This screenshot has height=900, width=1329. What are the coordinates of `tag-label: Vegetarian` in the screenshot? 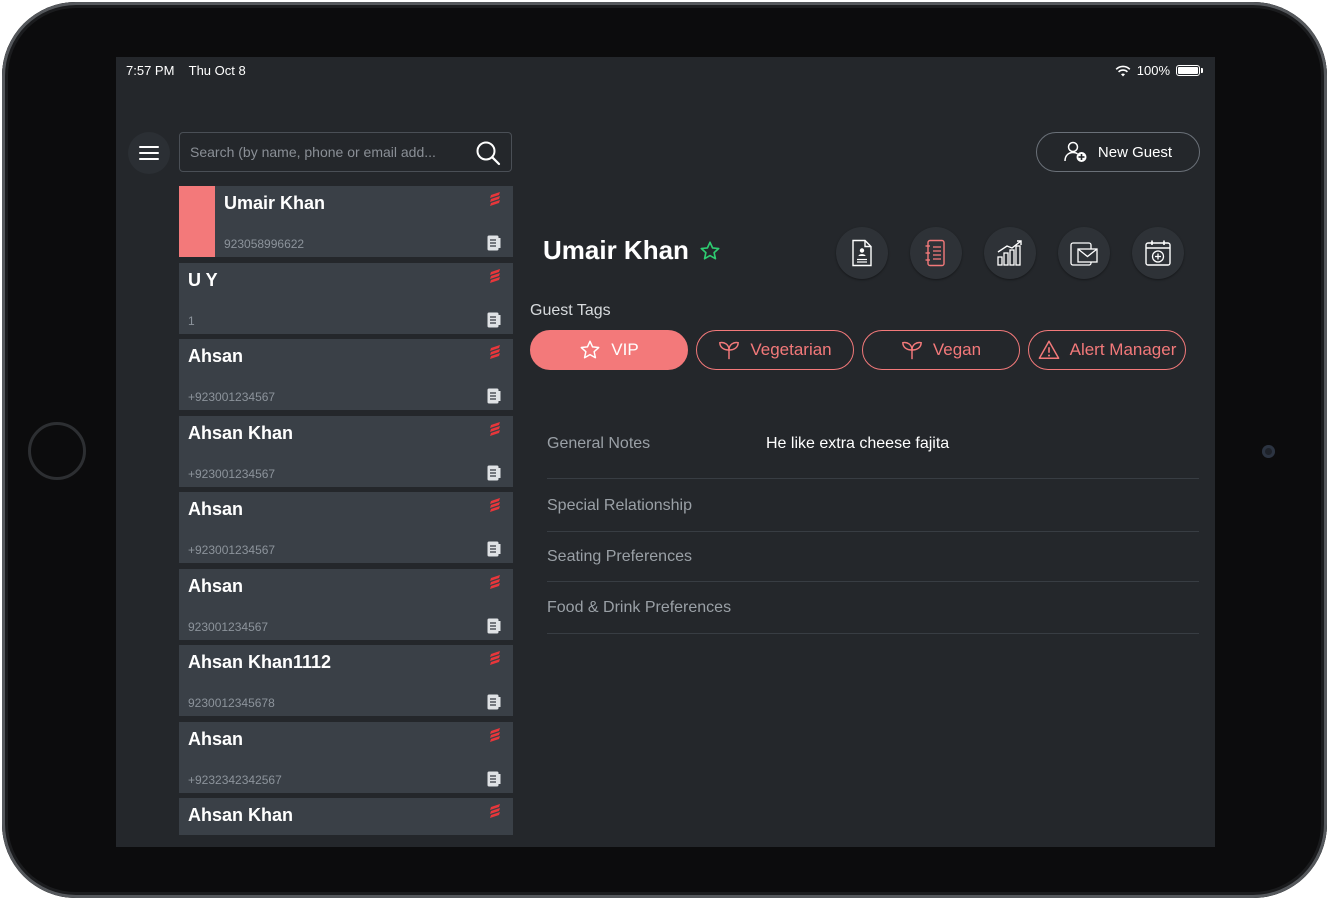 It's located at (791, 349).